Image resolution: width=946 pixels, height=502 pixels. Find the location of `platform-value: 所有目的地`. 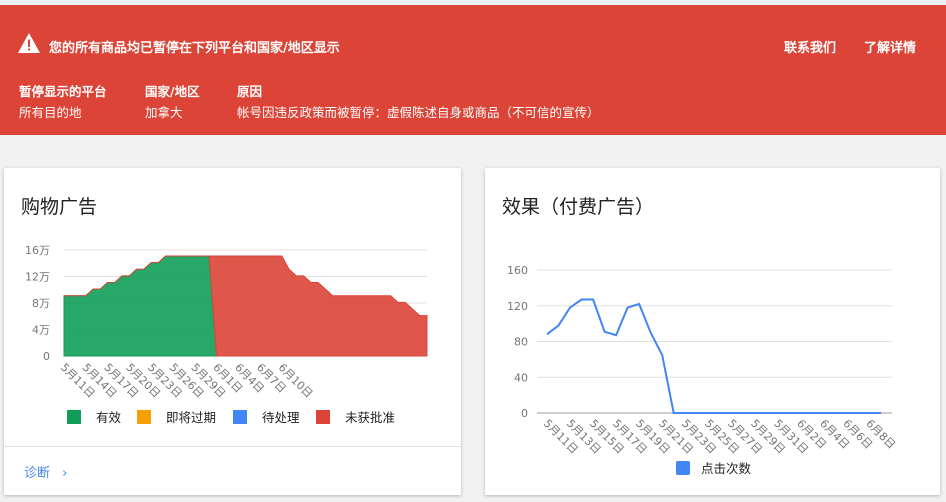

platform-value: 所有目的地 is located at coordinates (50, 112).